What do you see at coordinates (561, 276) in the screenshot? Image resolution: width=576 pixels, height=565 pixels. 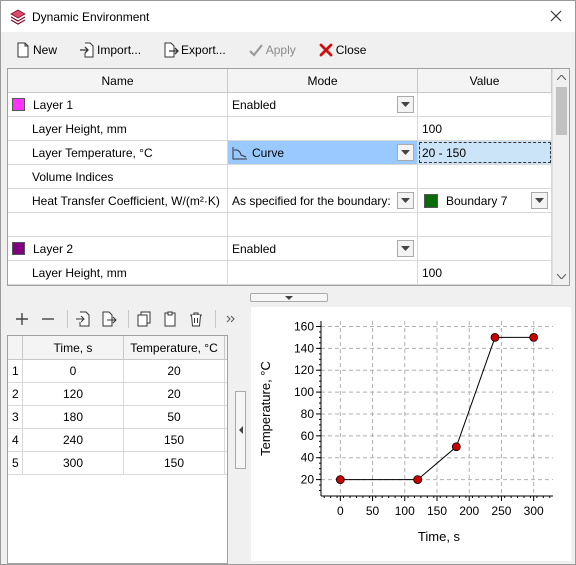 I see `scroll-down-icon` at bounding box center [561, 276].